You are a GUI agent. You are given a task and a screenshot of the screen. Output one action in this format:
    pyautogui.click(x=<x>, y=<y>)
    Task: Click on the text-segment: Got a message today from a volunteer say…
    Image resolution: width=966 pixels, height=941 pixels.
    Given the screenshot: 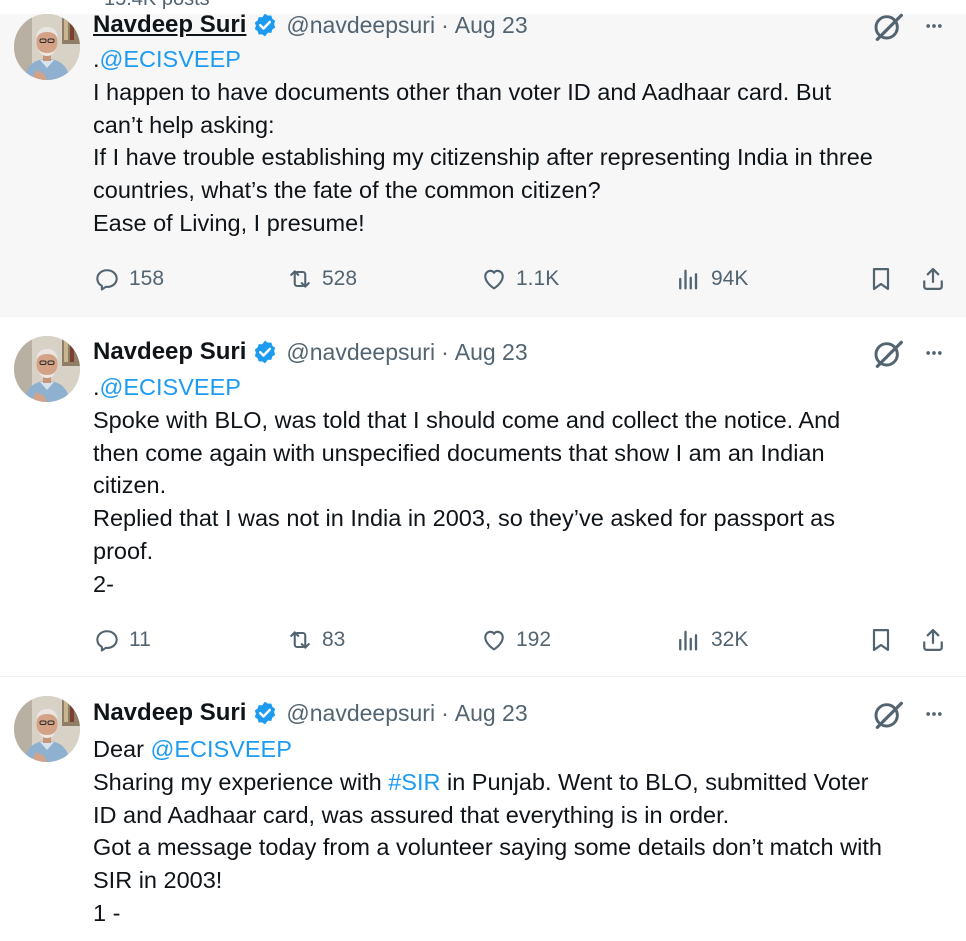 What is the action you would take?
    pyautogui.click(x=487, y=847)
    